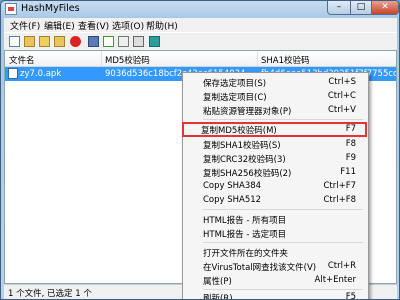  I want to click on menuitem-paste-explorer: 粘贴资源管理器对象(P) Ctrl+V, so click(275, 110).